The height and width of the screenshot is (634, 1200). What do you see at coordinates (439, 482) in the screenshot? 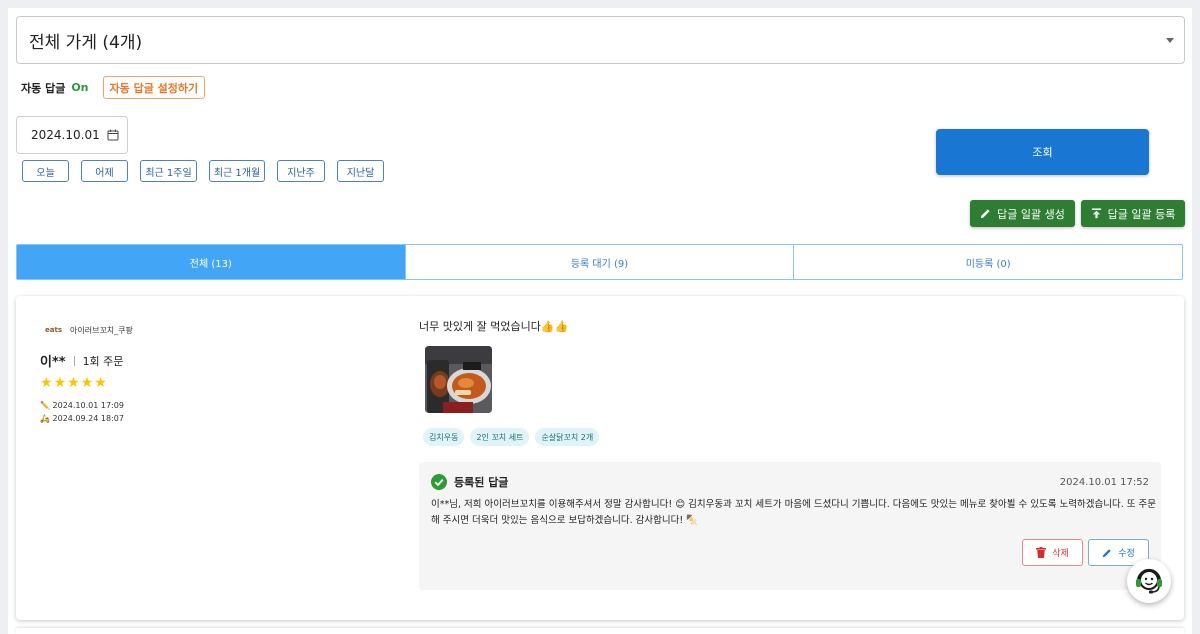
I see `check-circle-icon` at bounding box center [439, 482].